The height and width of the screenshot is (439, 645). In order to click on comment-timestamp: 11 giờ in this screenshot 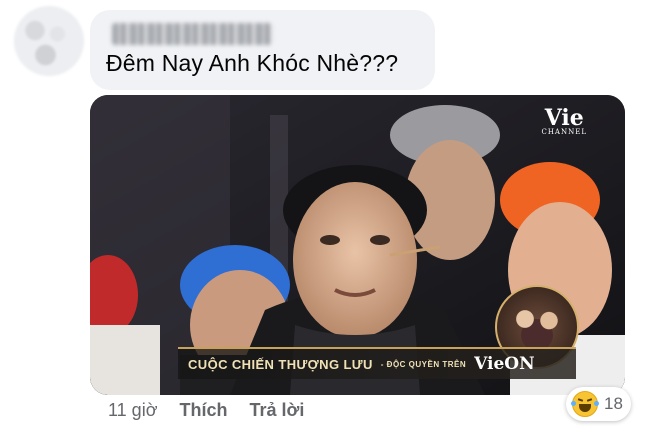, I will do `click(133, 410)`.